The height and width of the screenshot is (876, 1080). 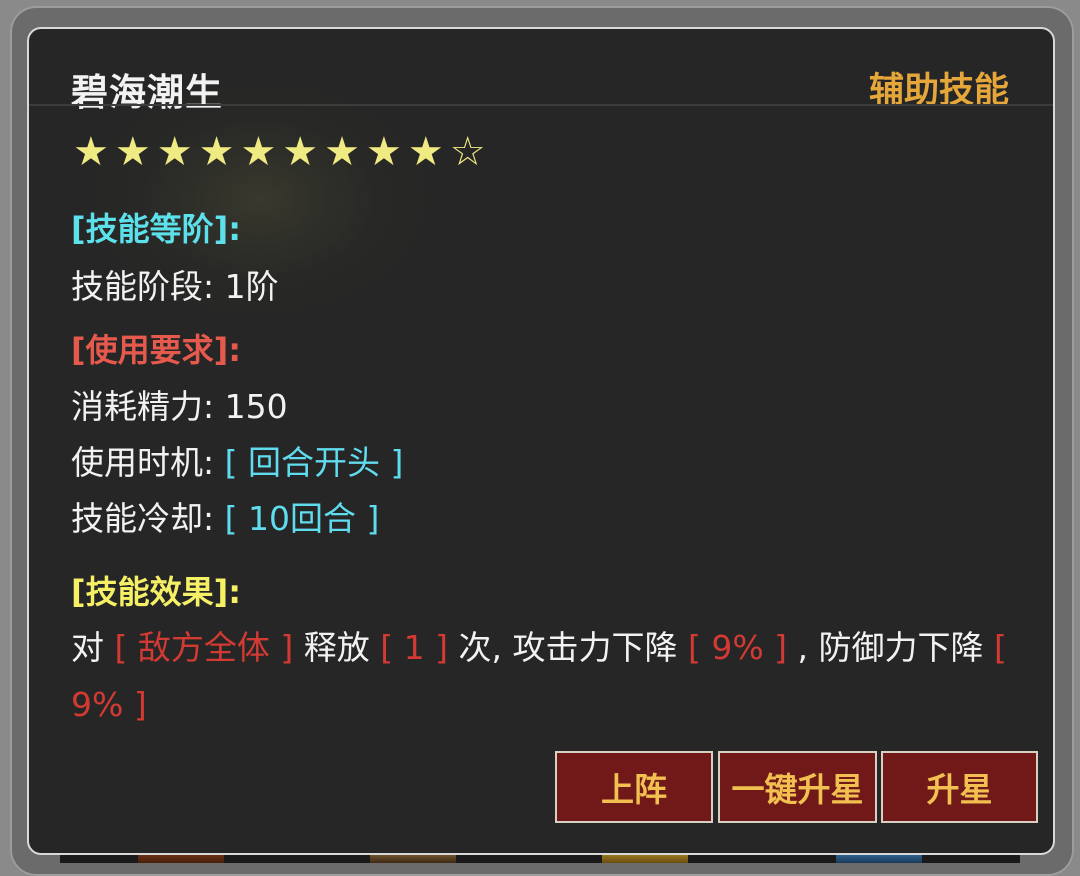 I want to click on cooldown-row: 技能冷却: [ 10回合 ], so click(x=225, y=516).